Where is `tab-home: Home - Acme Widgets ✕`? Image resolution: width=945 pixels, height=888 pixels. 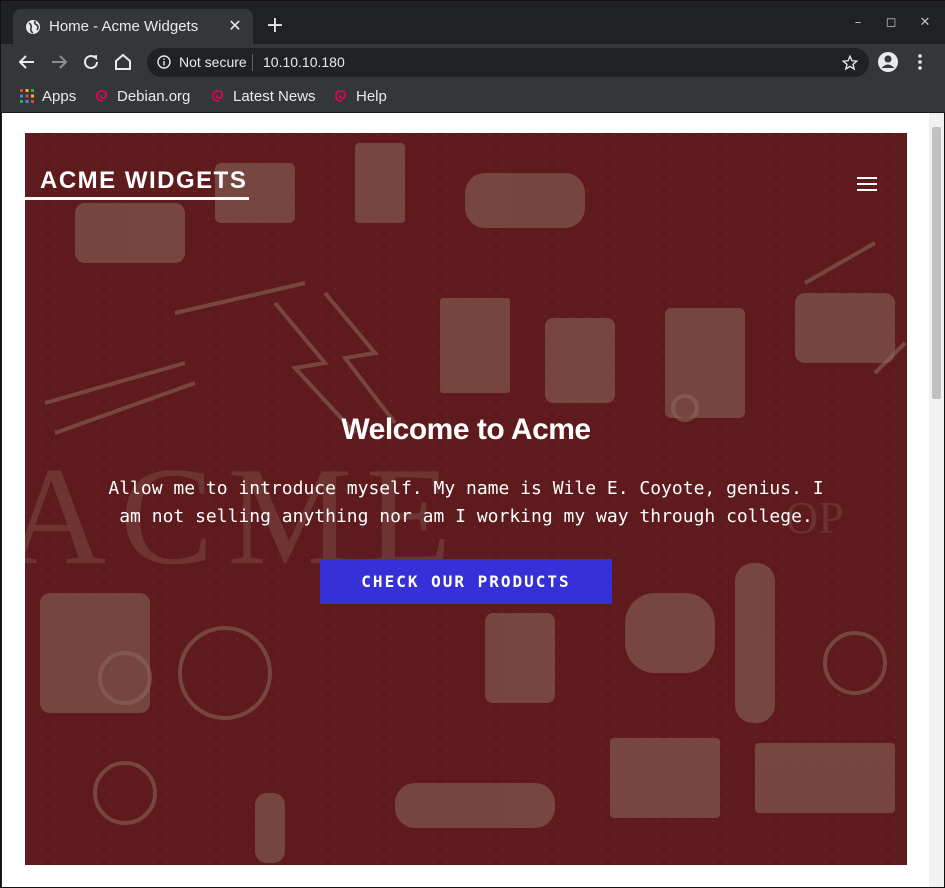 tab-home: Home - Acme Widgets ✕ is located at coordinates (133, 26).